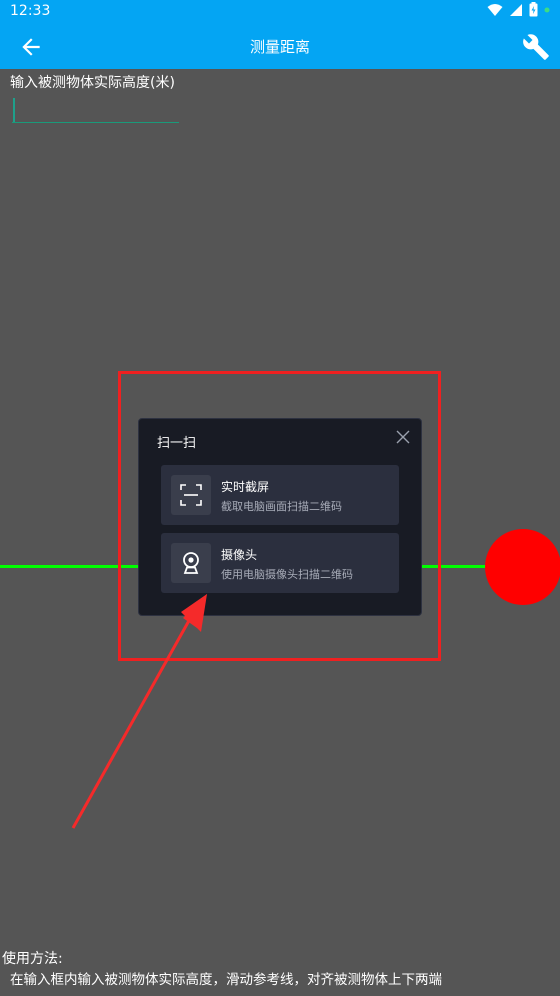  Describe the element at coordinates (226, 980) in the screenshot. I see `usage-instructions: 在输入框内输入被测物体实际高度，滑动参考线，对齐被测物体上下两端` at that location.